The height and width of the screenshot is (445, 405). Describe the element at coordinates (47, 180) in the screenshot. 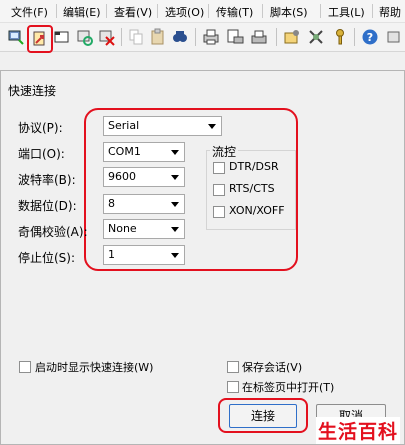

I see `baud-label: 波特率(B):` at that location.